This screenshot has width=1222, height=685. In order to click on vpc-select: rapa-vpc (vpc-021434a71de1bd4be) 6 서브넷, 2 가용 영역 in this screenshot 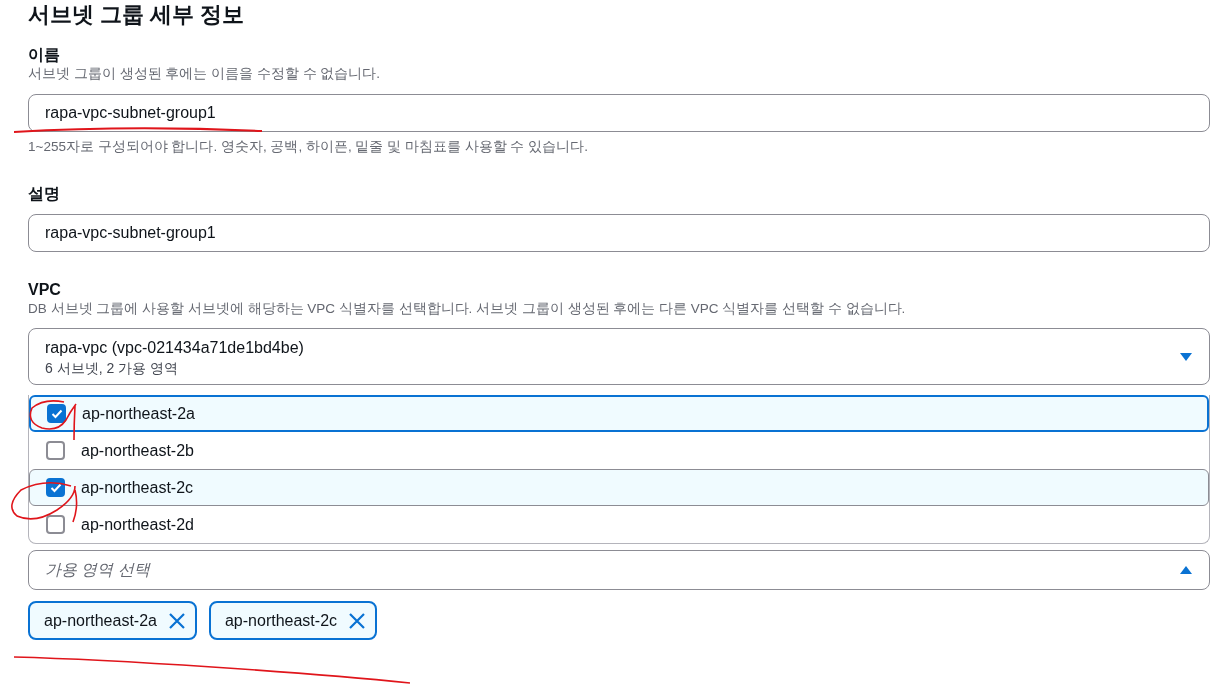, I will do `click(619, 356)`.